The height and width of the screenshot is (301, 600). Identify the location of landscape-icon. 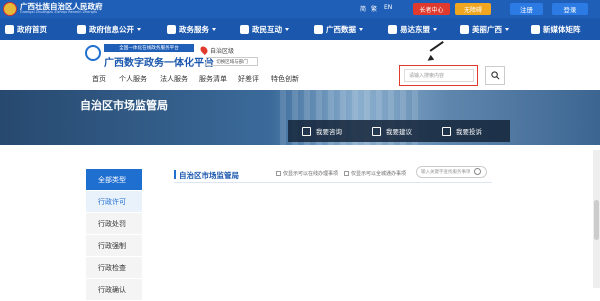
(464, 29).